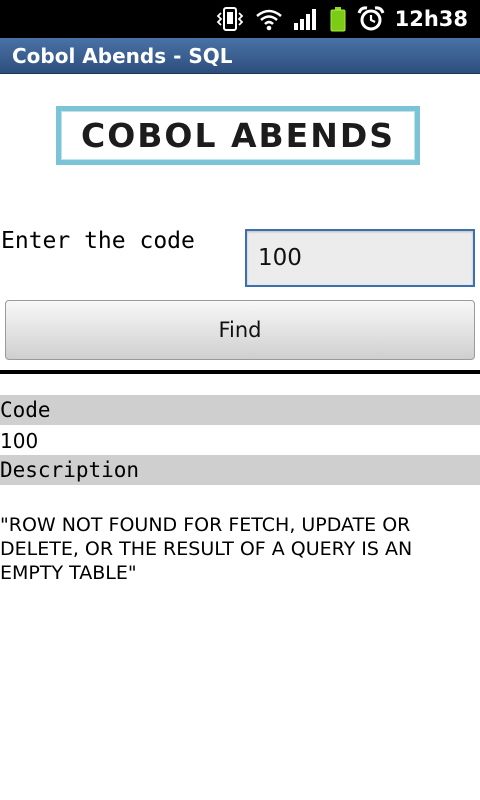 The width and height of the screenshot is (480, 800). Describe the element at coordinates (371, 19) in the screenshot. I see `alarm-icon` at that location.